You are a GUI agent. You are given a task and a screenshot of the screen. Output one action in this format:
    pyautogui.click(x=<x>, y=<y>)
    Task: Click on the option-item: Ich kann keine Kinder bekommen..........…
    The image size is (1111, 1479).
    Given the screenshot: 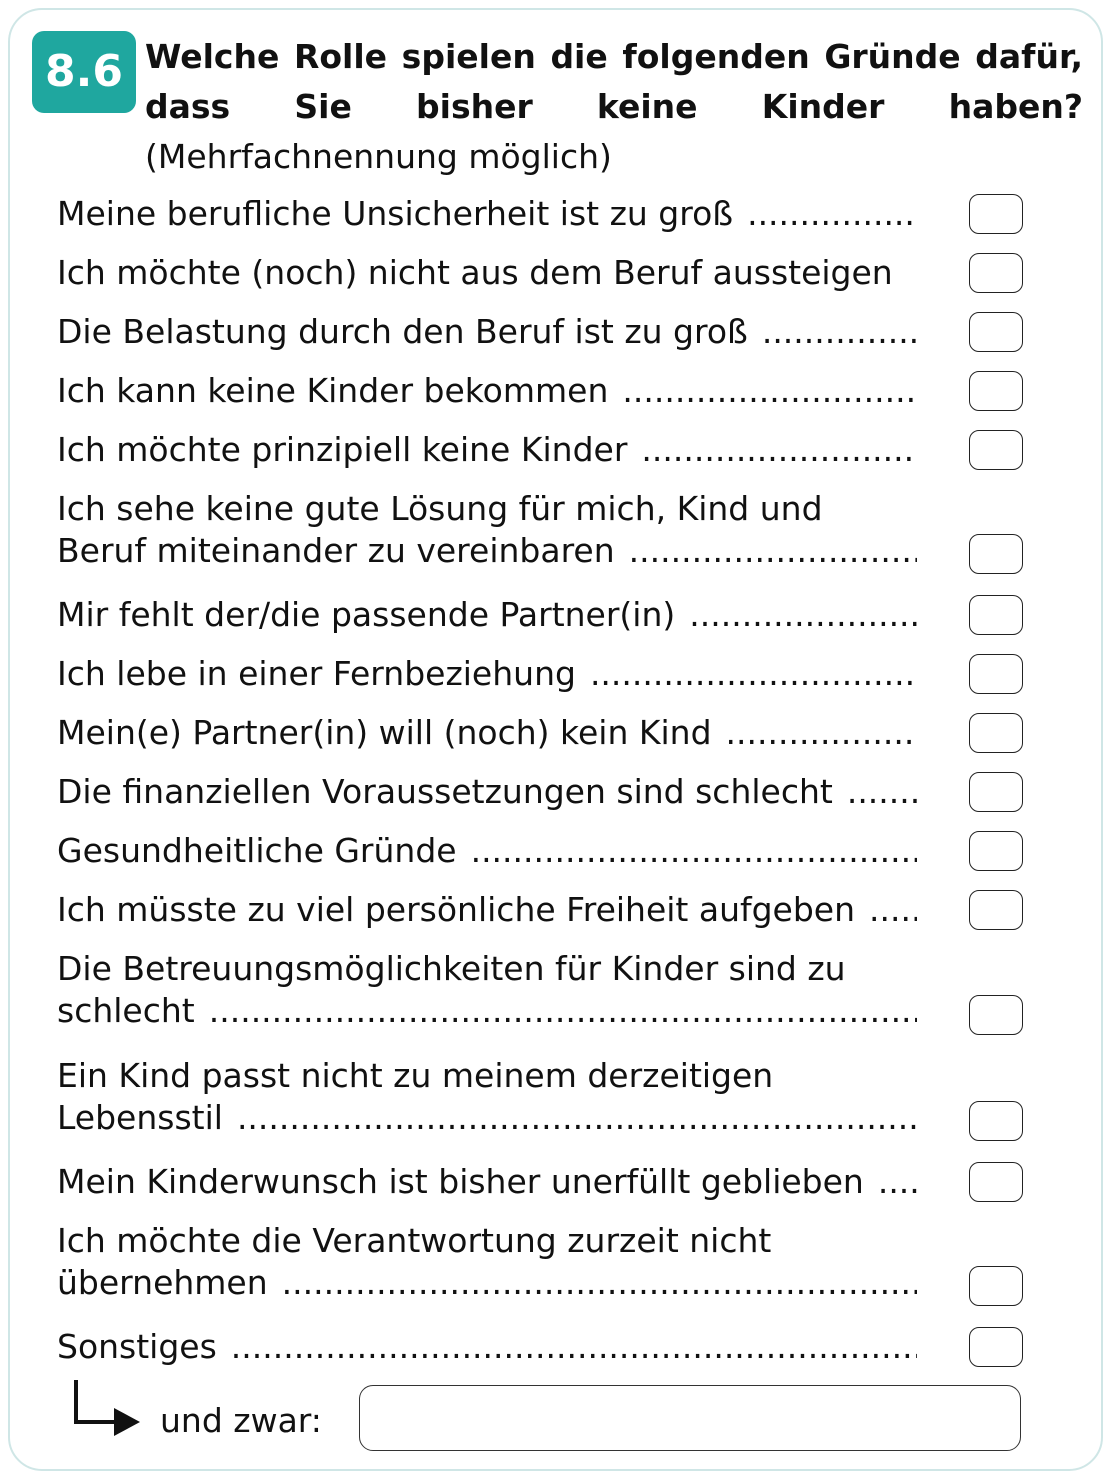 What is the action you would take?
    pyautogui.click(x=487, y=391)
    